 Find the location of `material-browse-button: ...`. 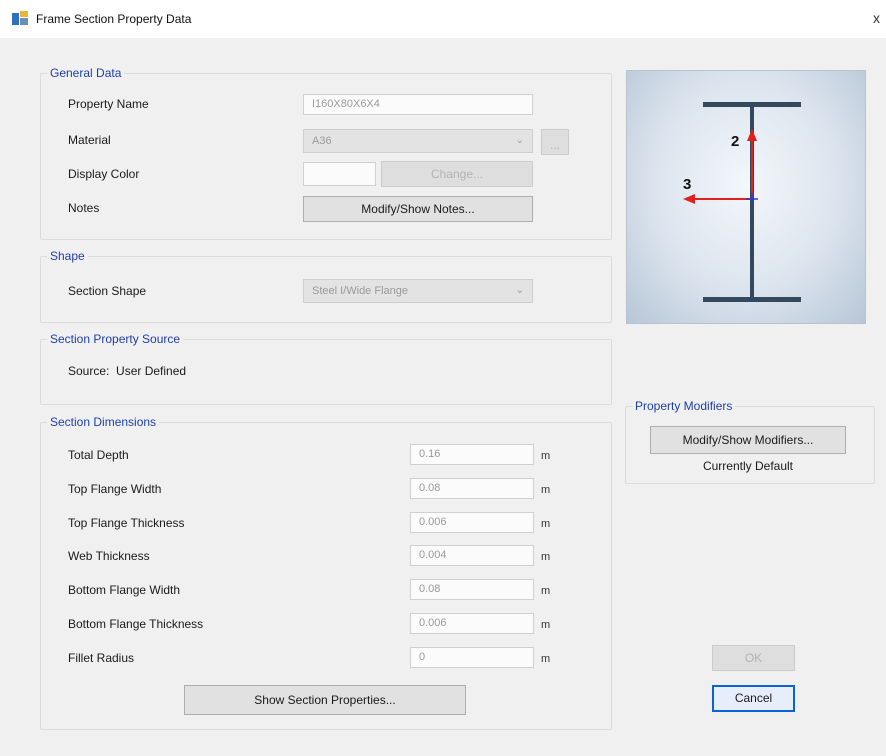

material-browse-button: ... is located at coordinates (555, 142).